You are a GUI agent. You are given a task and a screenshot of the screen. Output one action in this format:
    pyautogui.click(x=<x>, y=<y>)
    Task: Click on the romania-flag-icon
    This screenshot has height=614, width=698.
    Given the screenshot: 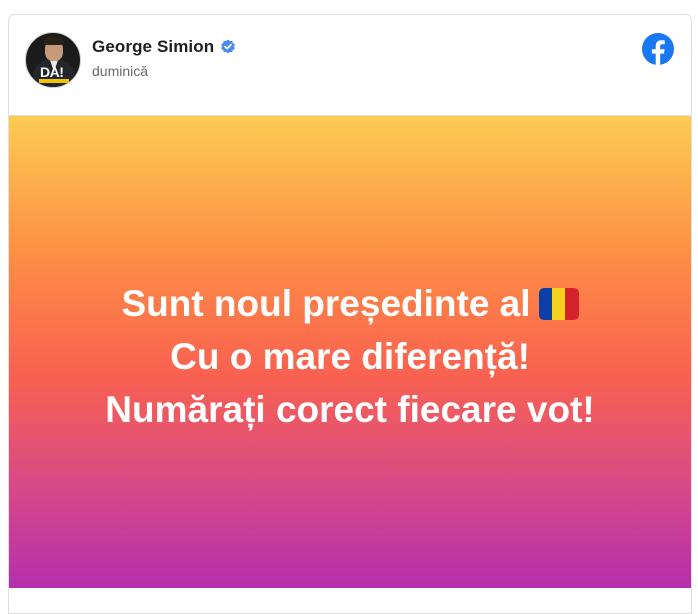 What is the action you would take?
    pyautogui.click(x=558, y=303)
    